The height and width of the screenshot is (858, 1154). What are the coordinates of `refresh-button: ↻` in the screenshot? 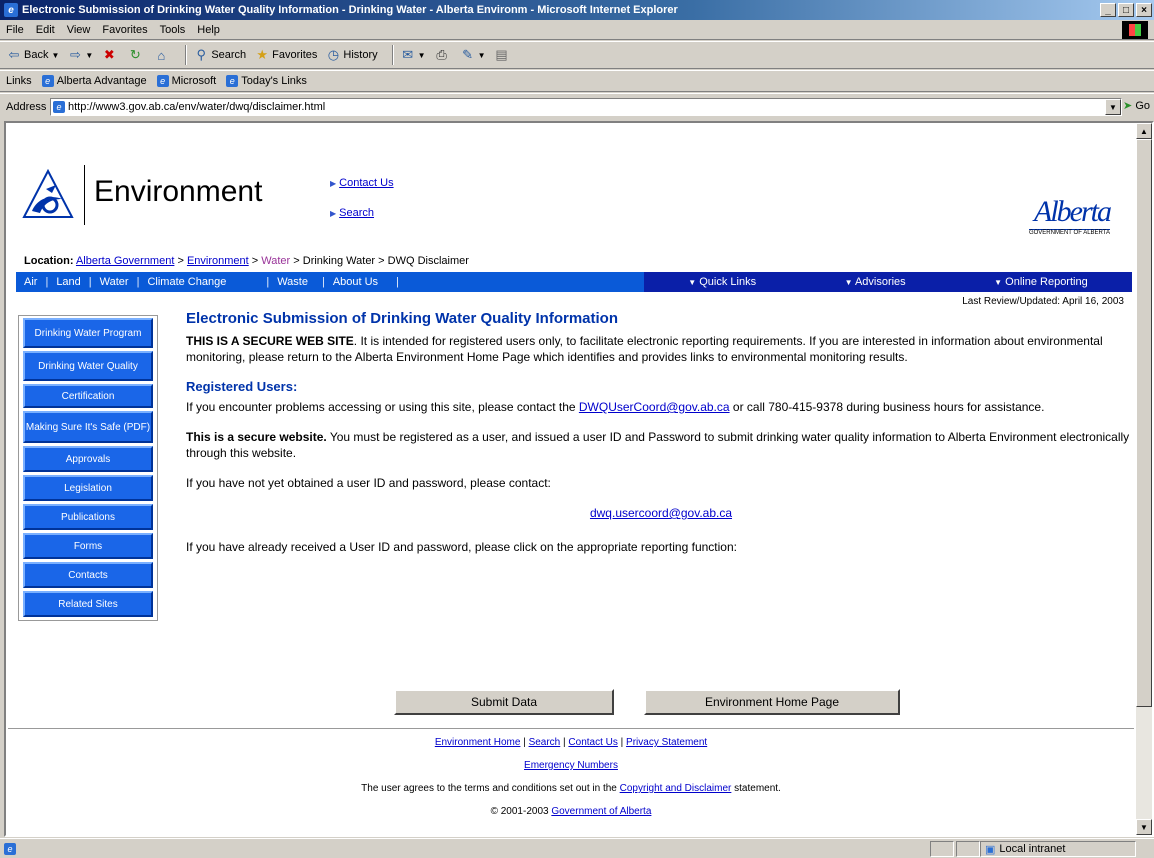 It's located at (136, 55).